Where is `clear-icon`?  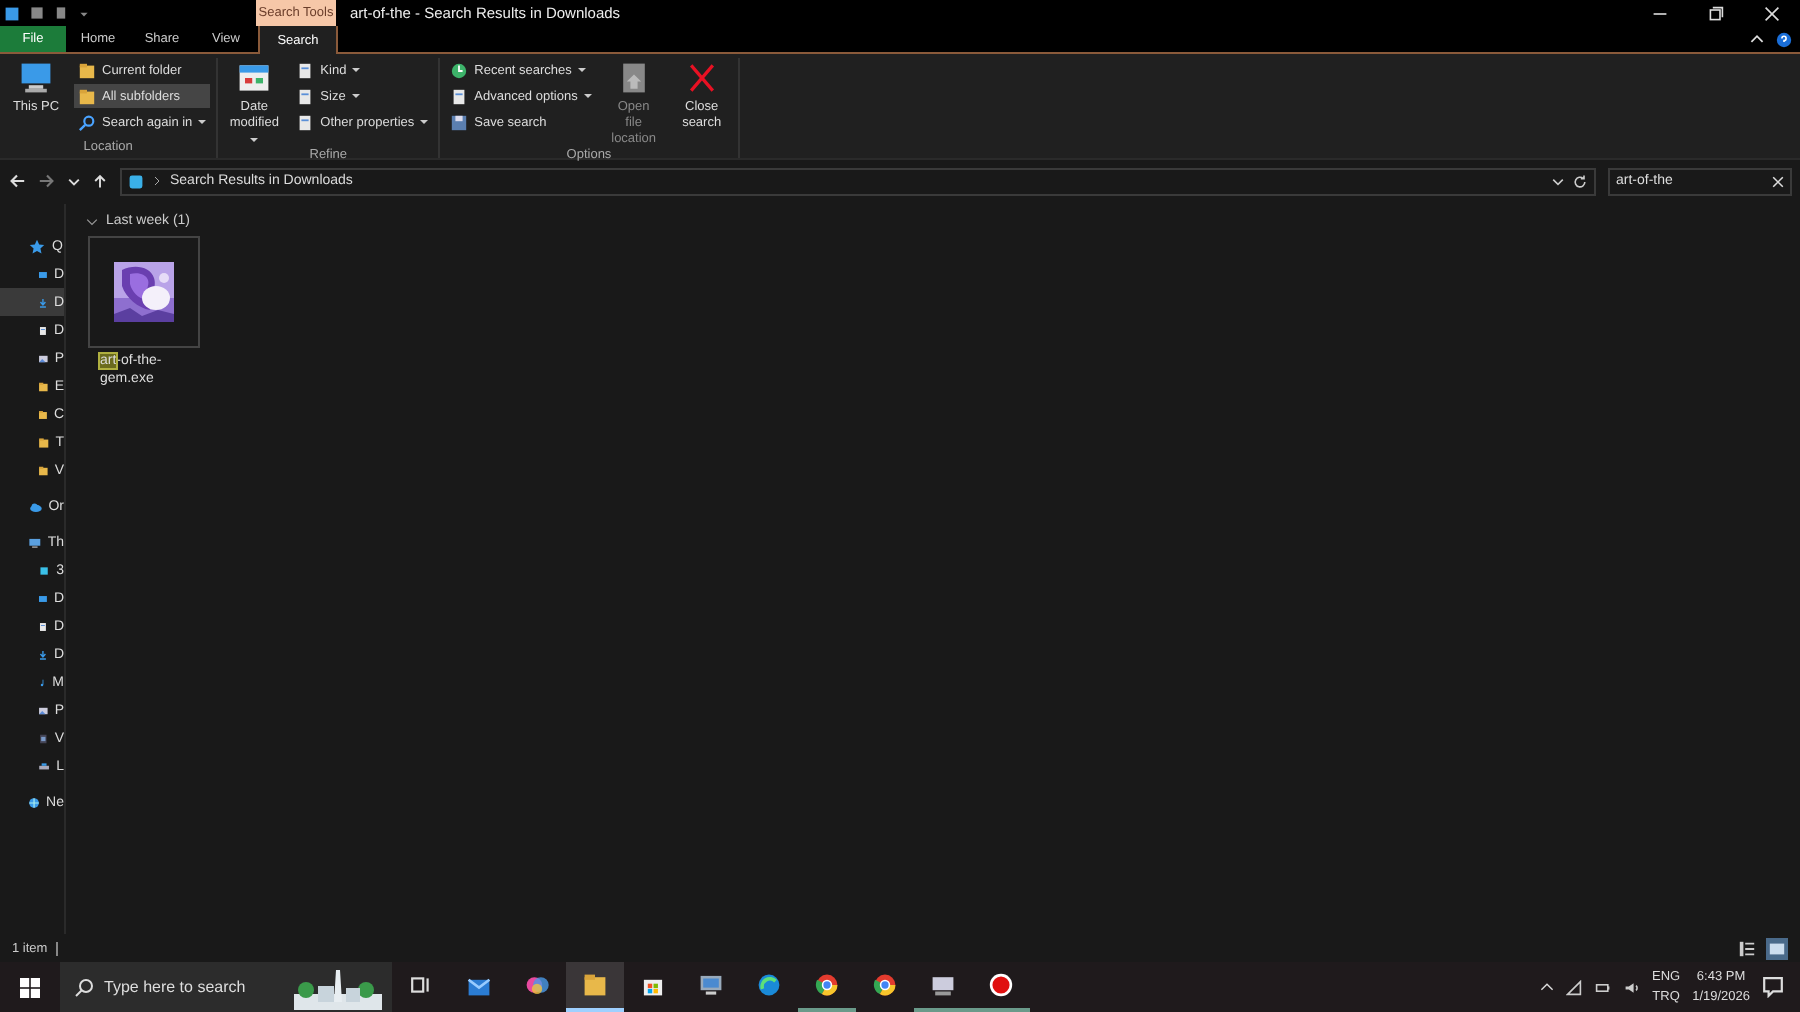 clear-icon is located at coordinates (1778, 181).